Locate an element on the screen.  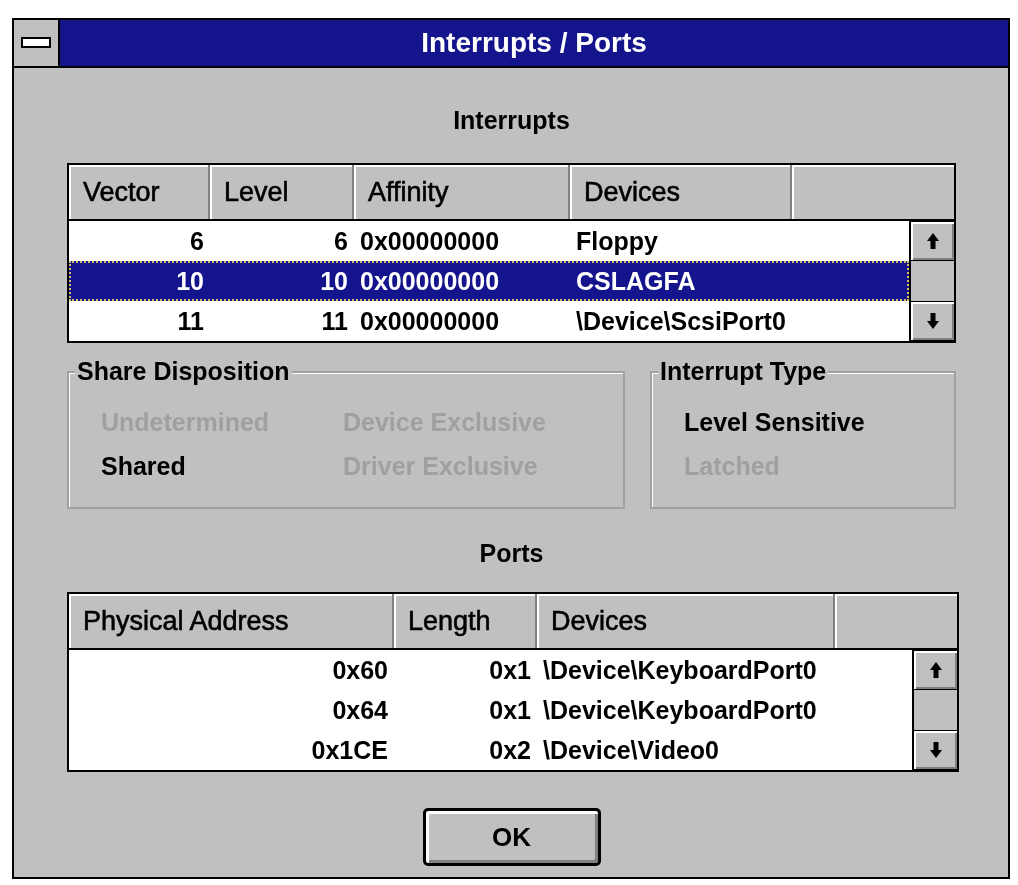
list-row: 6 6 0x00000000 Floppy is located at coordinates (489, 241).